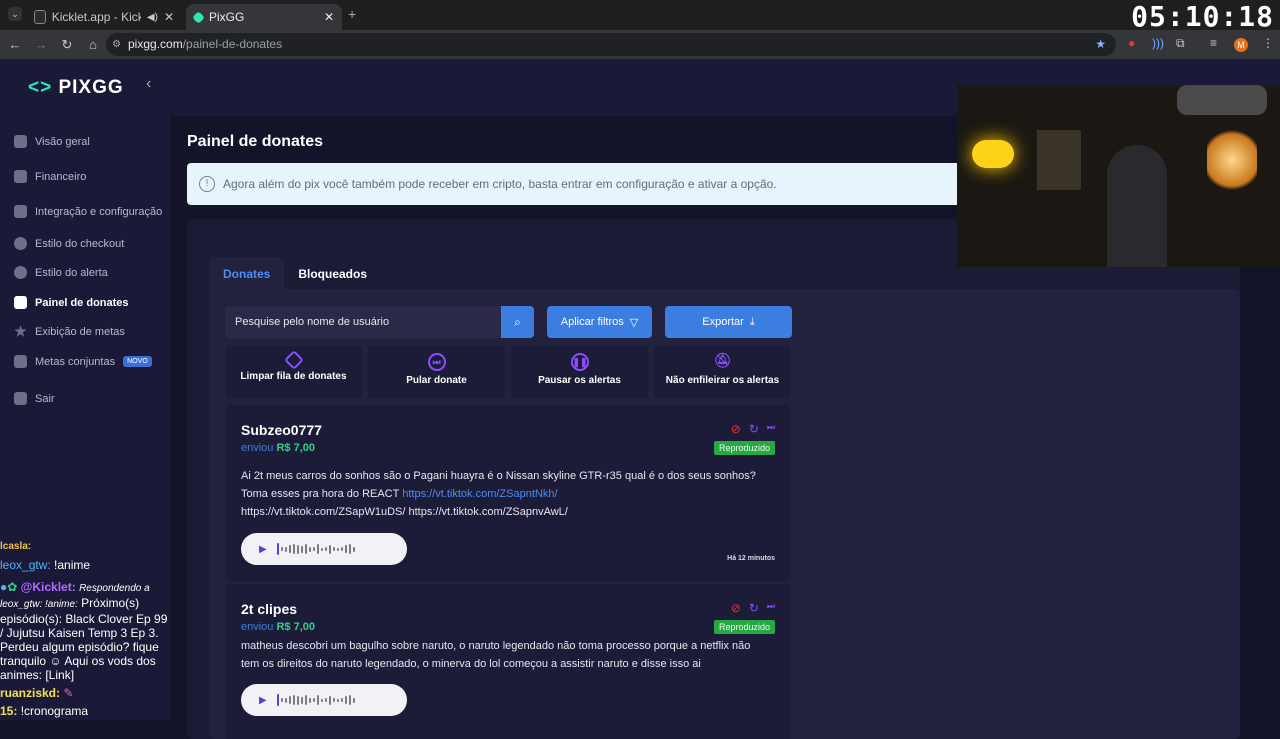 Image resolution: width=1280 pixels, height=739 pixels. I want to click on search-input: Pesquise pelo nome de usuário, so click(379, 322).